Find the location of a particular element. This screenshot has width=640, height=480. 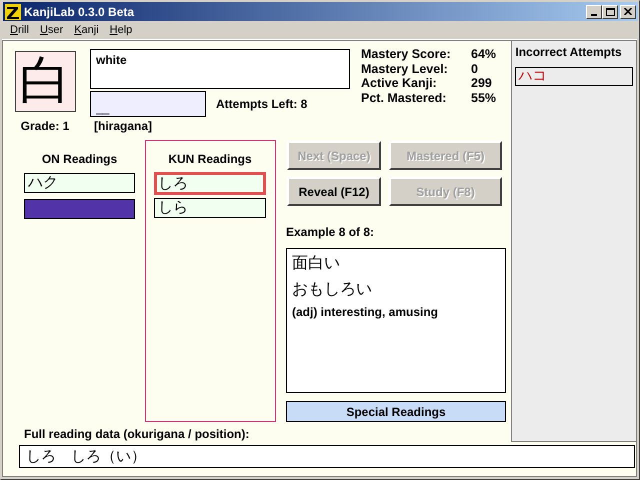

grade-label: Grade: 1 is located at coordinates (45, 126).